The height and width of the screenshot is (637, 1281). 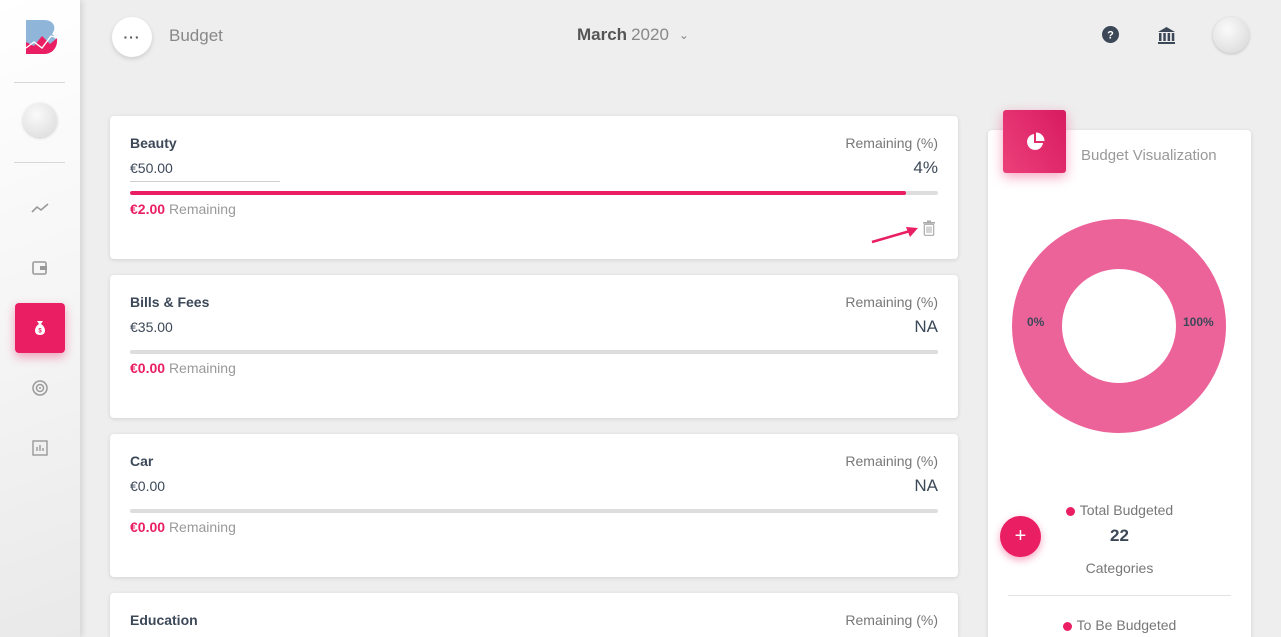 I want to click on month-selector: March 2020 ⌄, so click(x=633, y=35).